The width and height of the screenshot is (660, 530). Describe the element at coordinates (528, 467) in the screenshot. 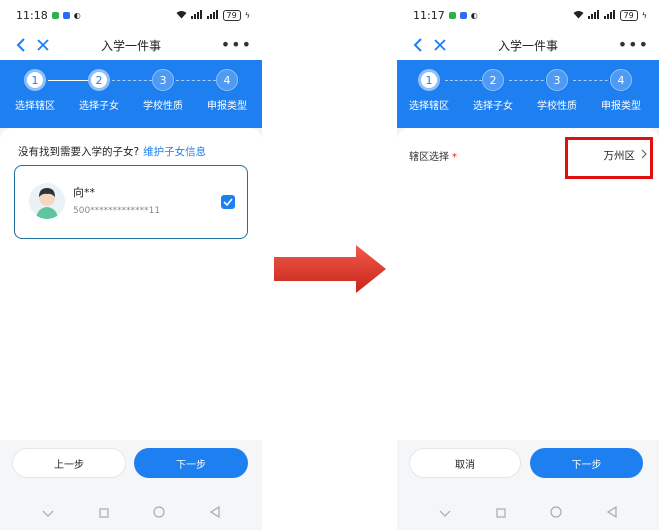

I see `bottom-action-bar: 取消 下一步` at that location.